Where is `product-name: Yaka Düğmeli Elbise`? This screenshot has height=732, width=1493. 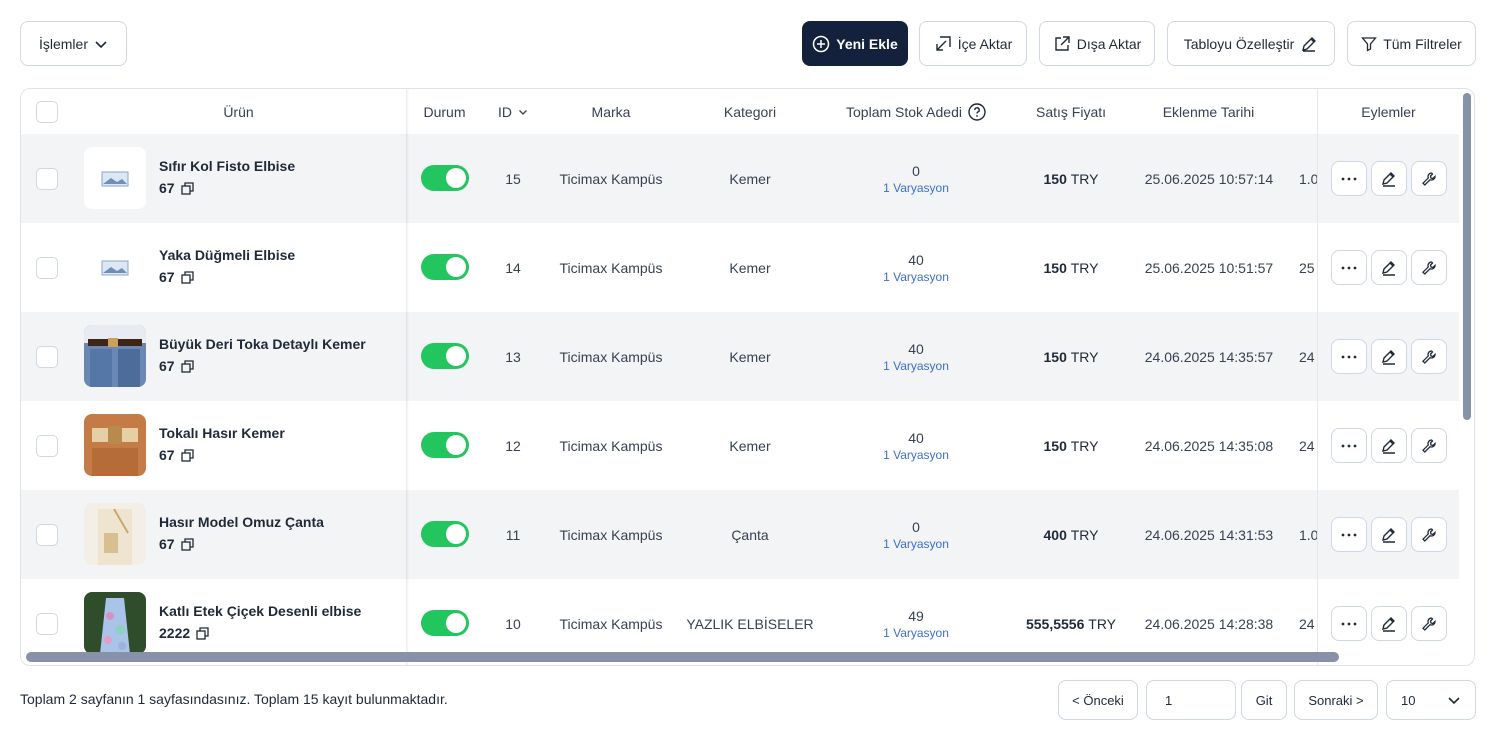
product-name: Yaka Düğmeli Elbise is located at coordinates (227, 255).